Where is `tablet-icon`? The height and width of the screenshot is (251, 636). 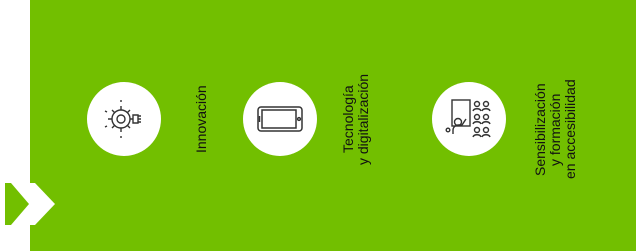 tablet-icon is located at coordinates (280, 119).